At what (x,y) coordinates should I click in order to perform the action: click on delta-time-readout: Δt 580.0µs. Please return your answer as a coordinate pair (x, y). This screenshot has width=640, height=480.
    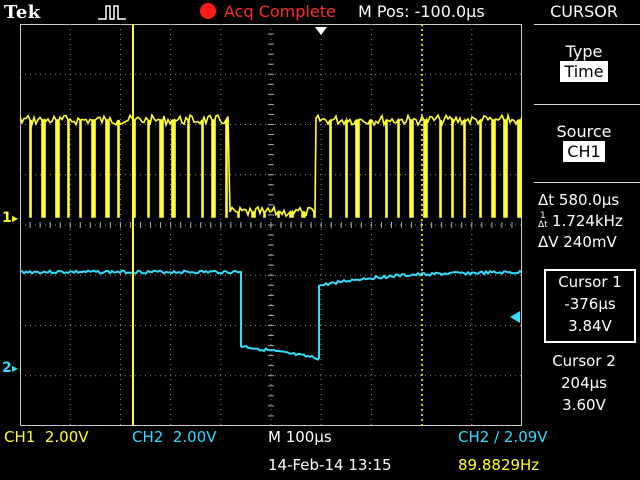
    Looking at the image, I should click on (579, 200).